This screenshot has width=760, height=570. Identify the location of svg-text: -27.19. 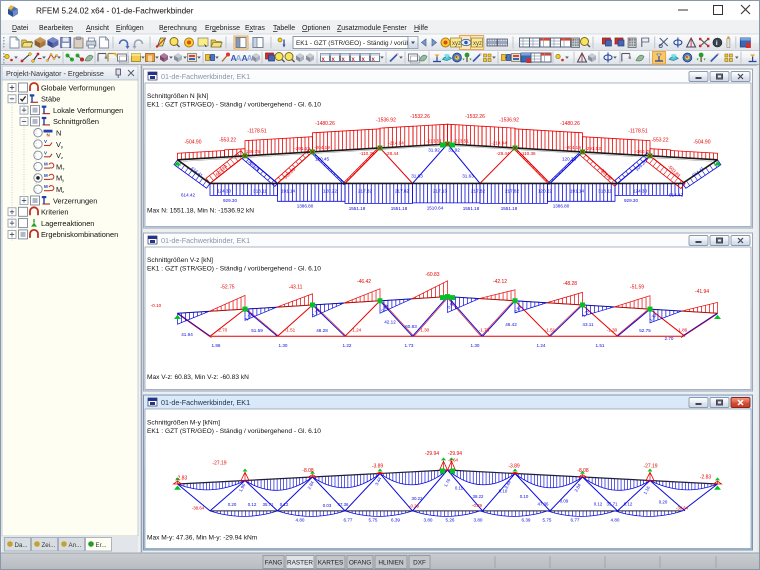
(650, 467).